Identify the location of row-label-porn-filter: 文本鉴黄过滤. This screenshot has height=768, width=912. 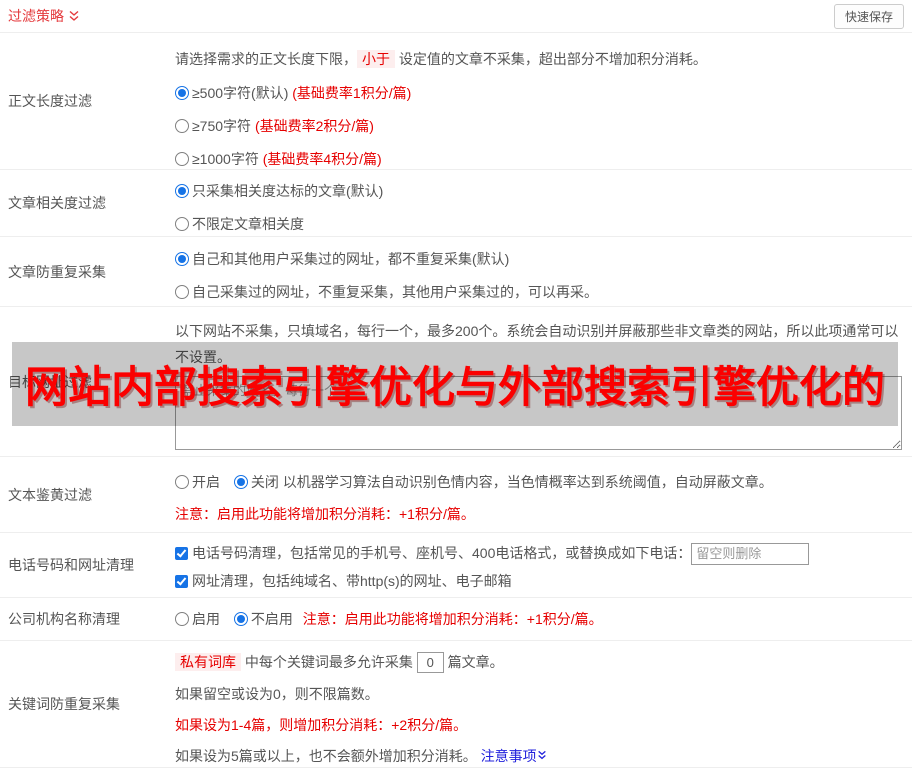
(50, 494).